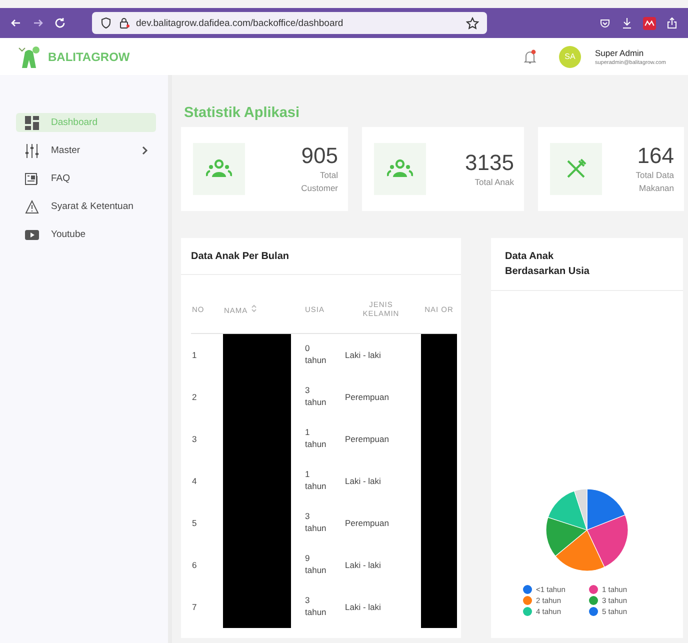 This screenshot has width=688, height=643. What do you see at coordinates (605, 23) in the screenshot?
I see `pocket-icon` at bounding box center [605, 23].